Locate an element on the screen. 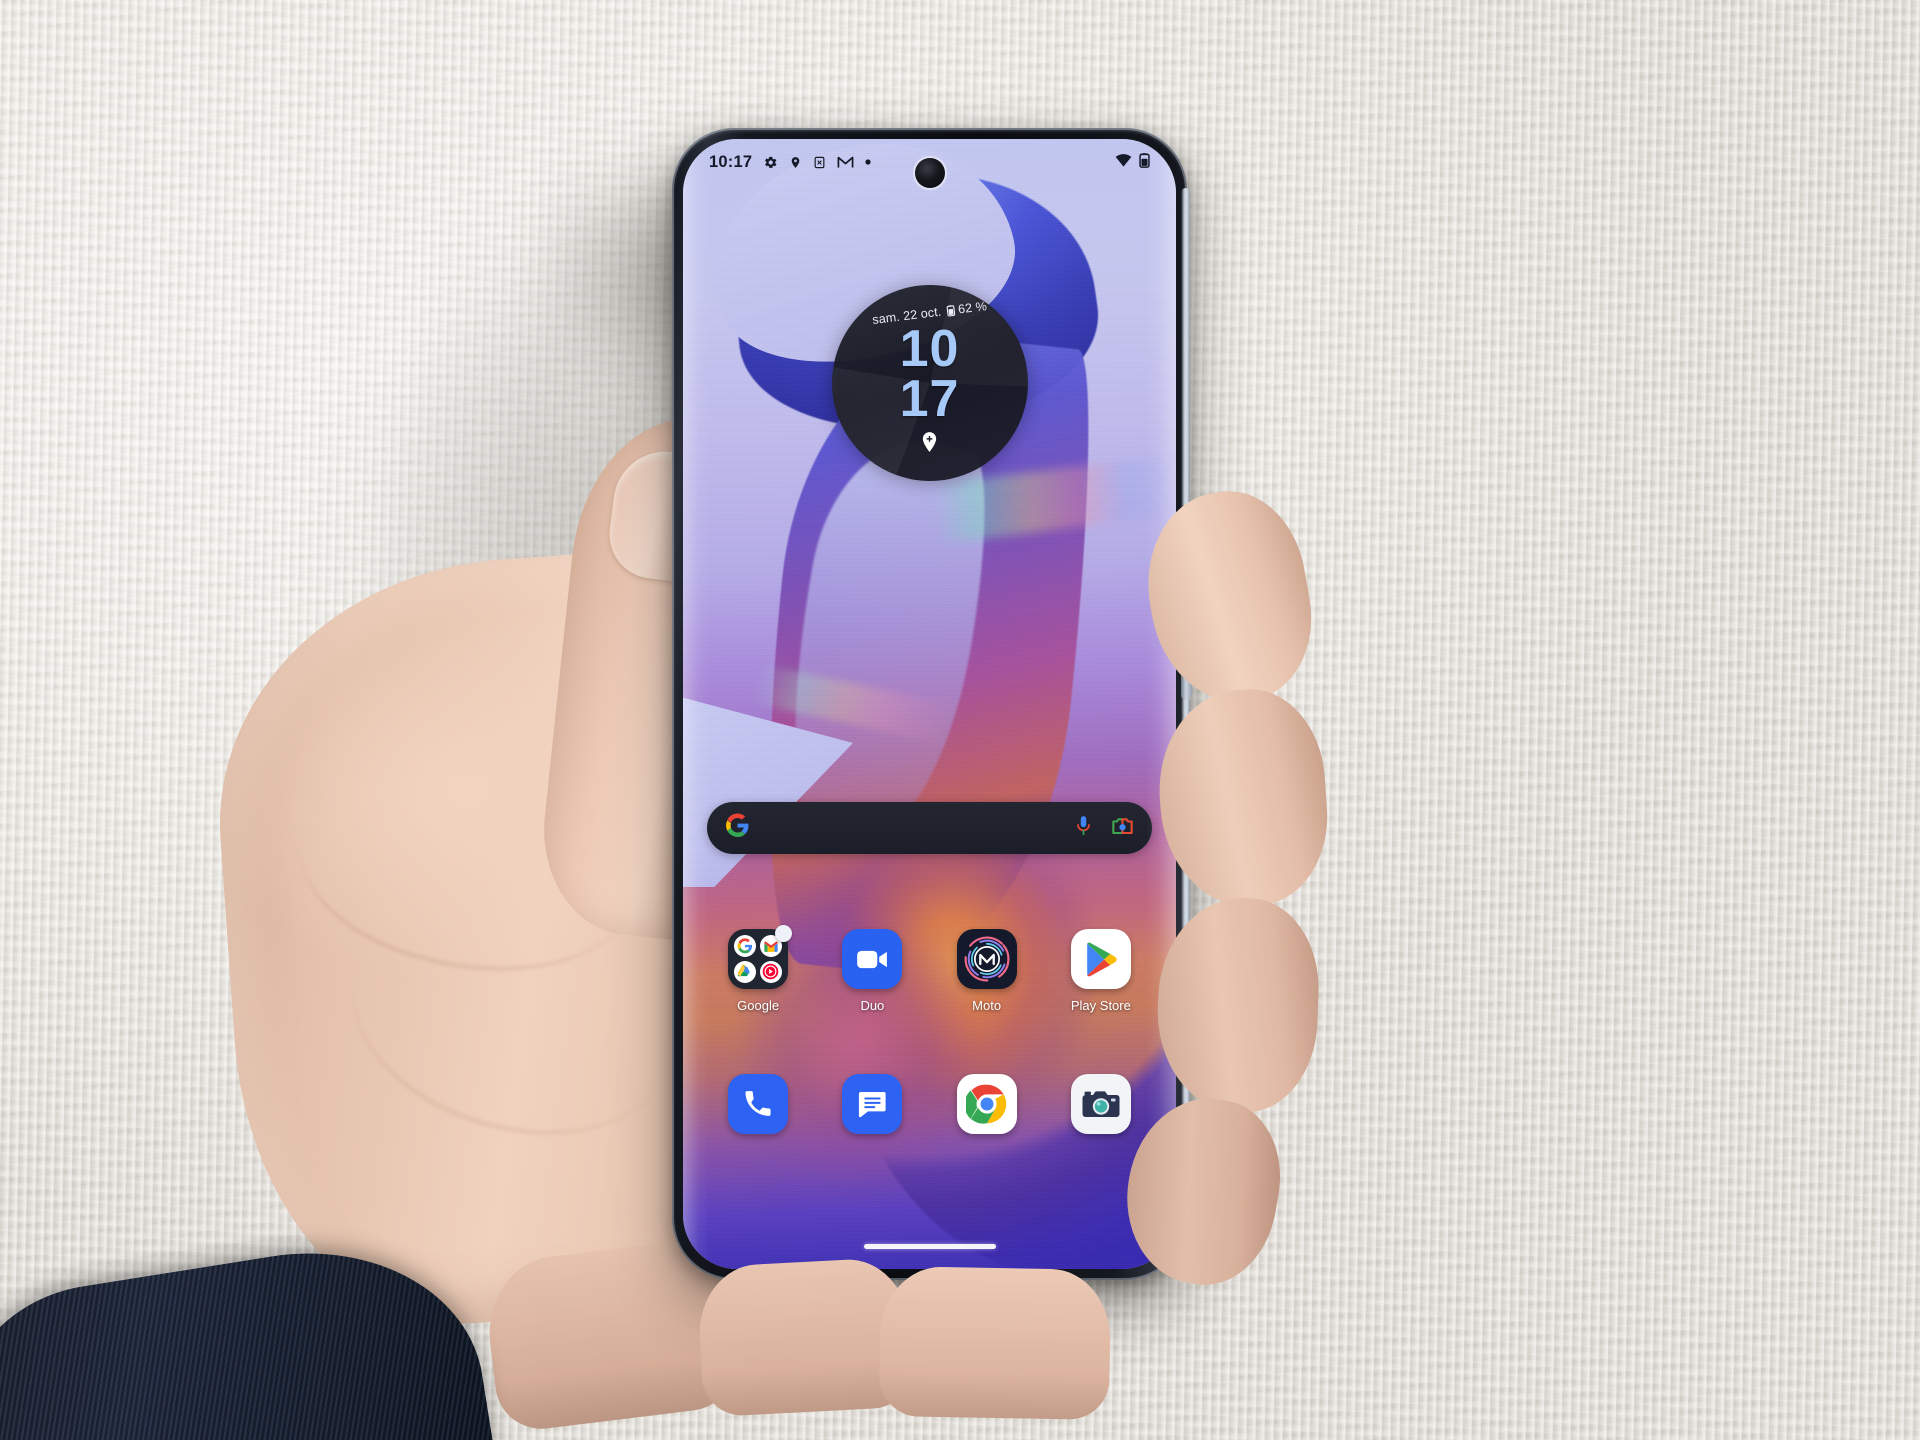 This screenshot has width=1920, height=1440. app-label: Play Store is located at coordinates (1100, 1005).